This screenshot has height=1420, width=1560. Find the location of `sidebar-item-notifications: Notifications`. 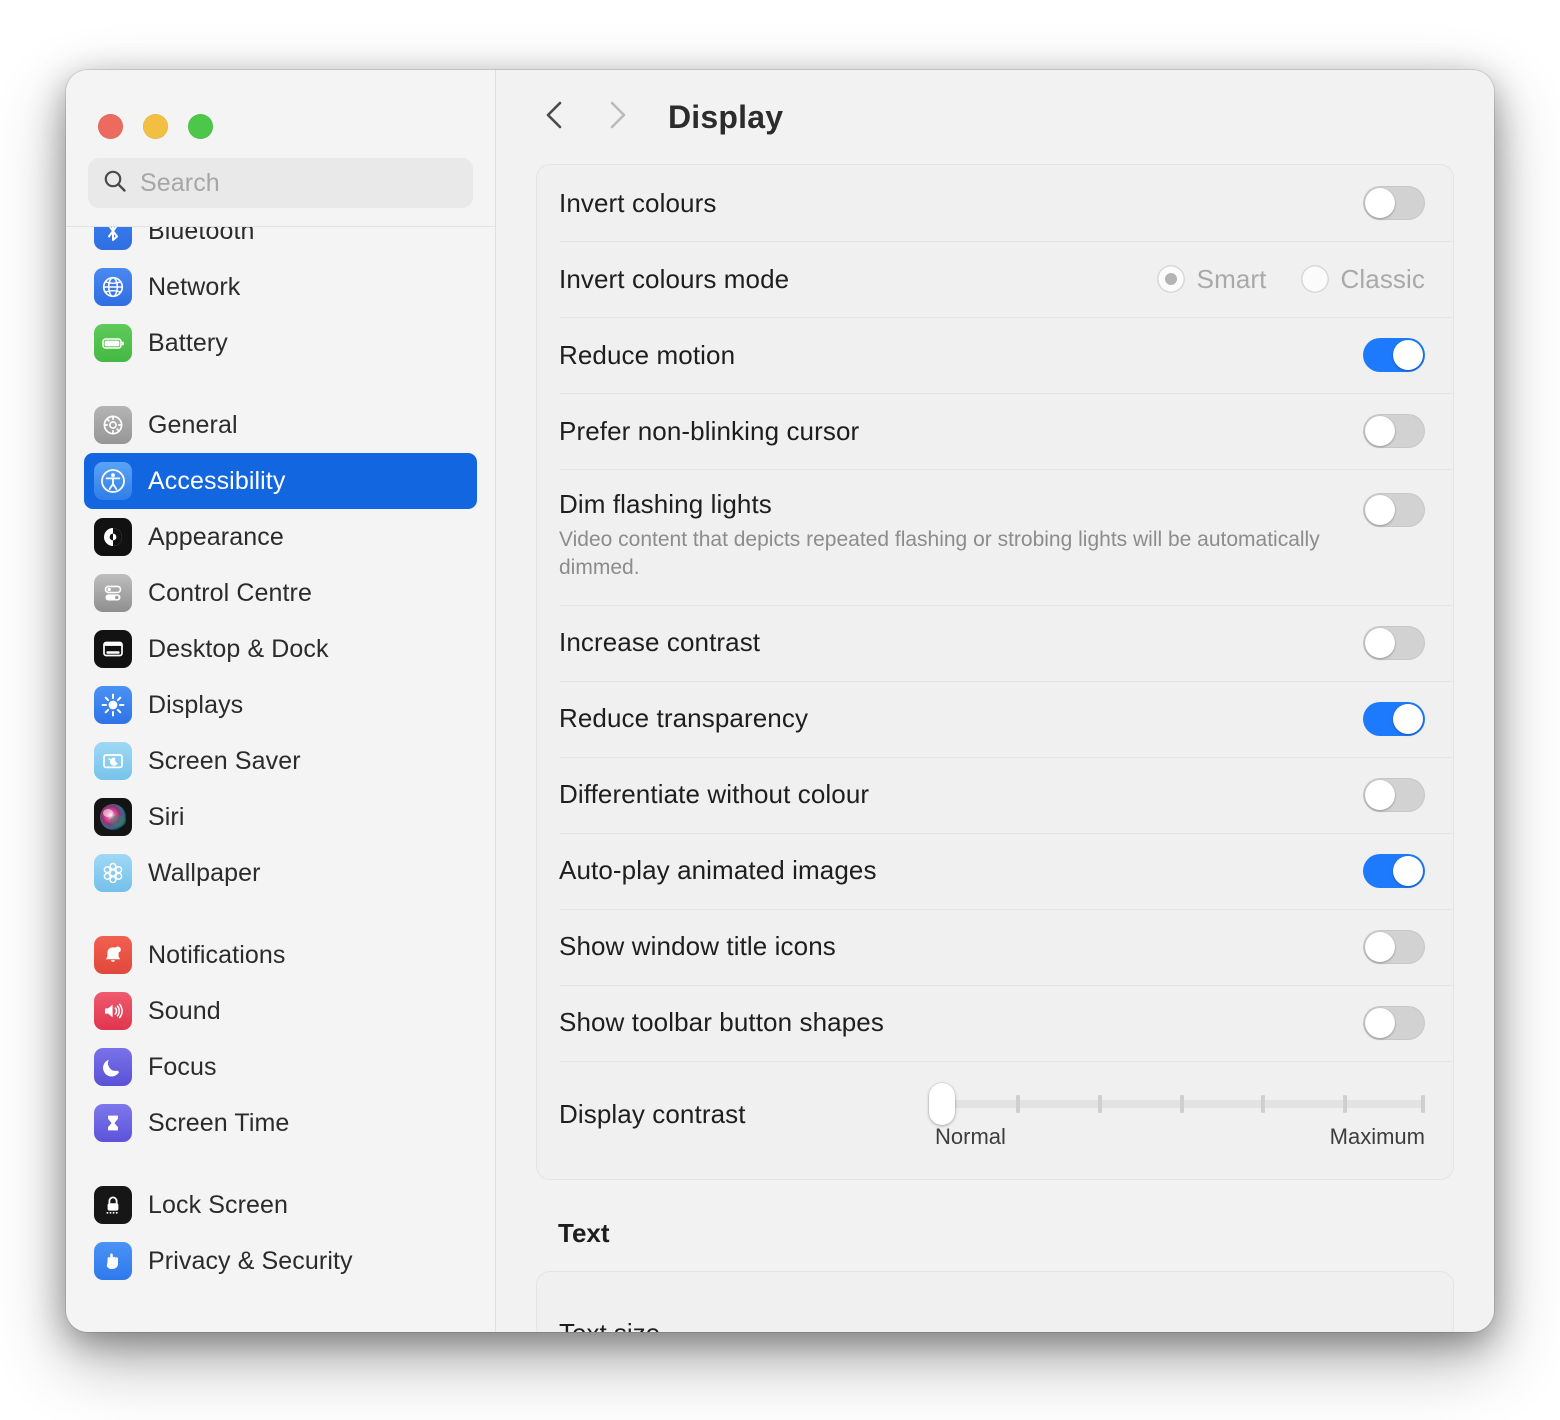

sidebar-item-notifications: Notifications is located at coordinates (280, 955).